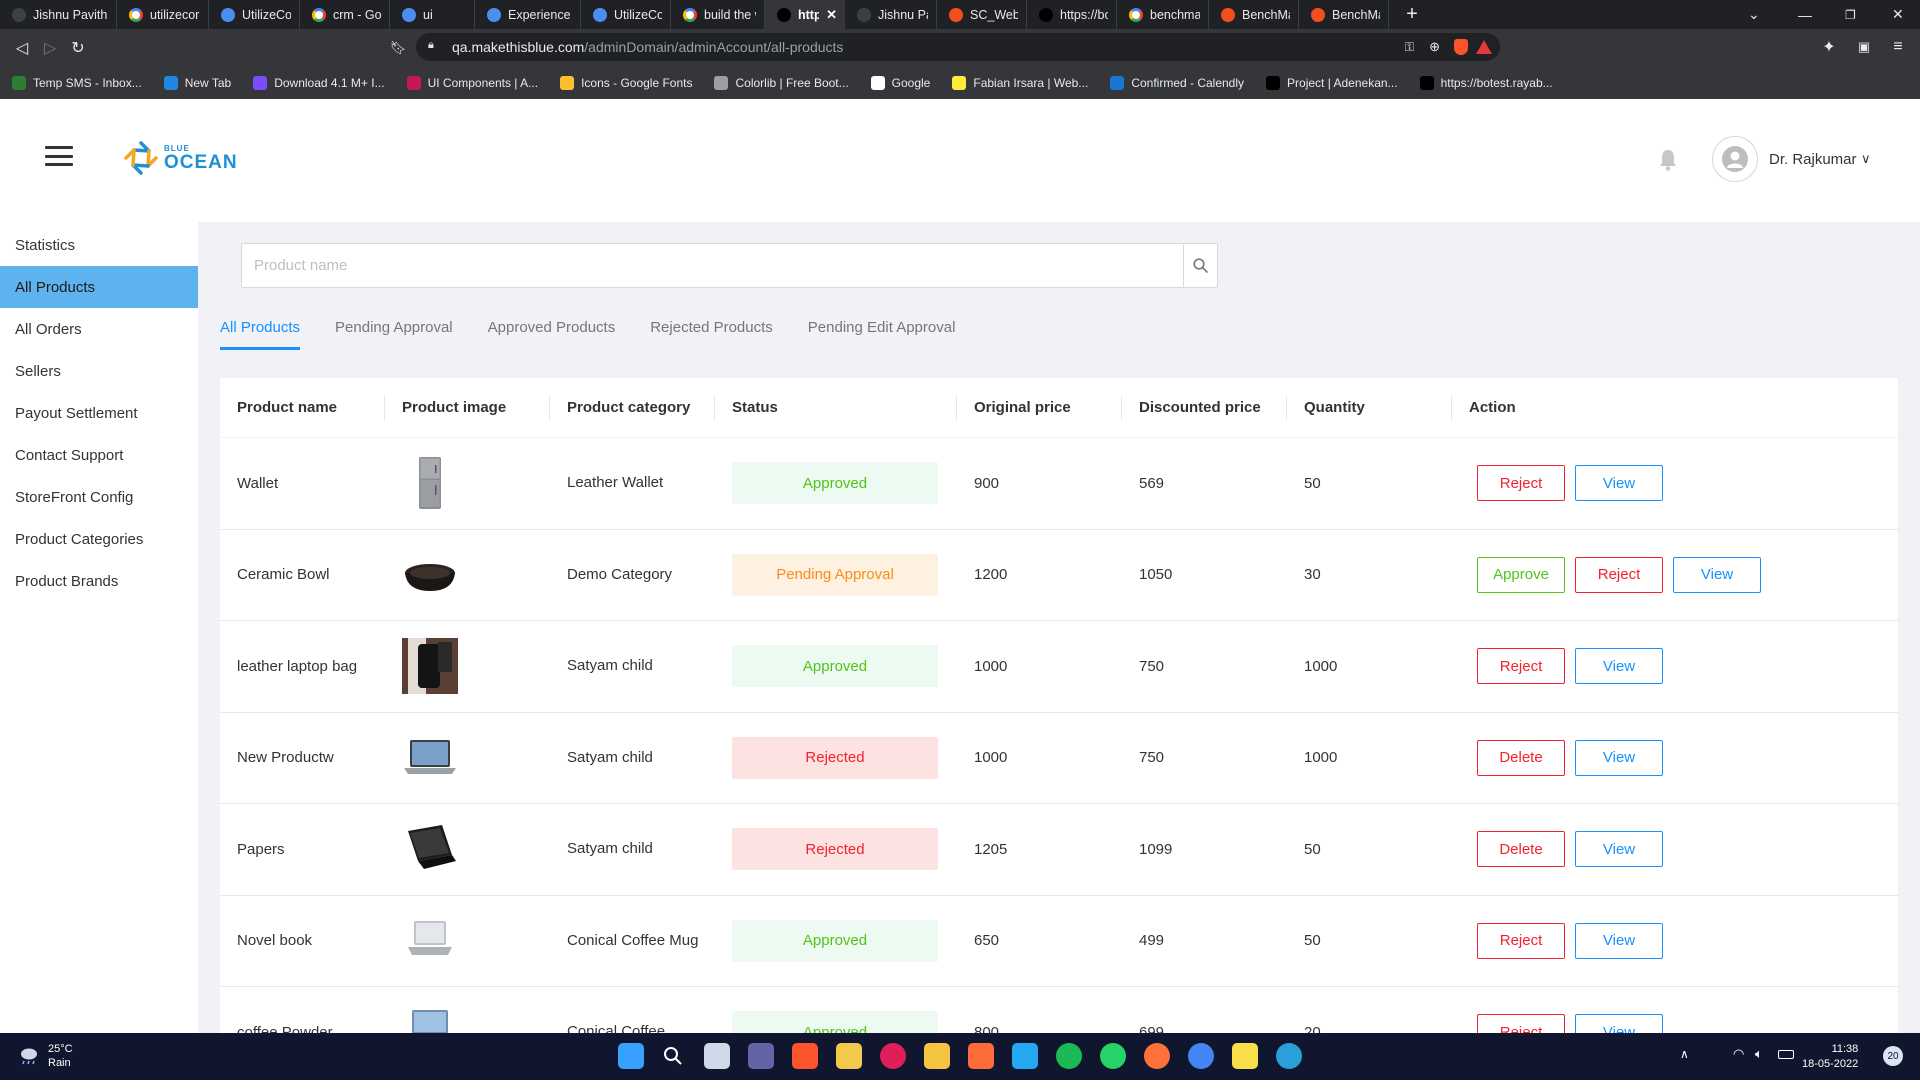 Image resolution: width=1920 pixels, height=1080 pixels. I want to click on firefox-icon, so click(1157, 1056).